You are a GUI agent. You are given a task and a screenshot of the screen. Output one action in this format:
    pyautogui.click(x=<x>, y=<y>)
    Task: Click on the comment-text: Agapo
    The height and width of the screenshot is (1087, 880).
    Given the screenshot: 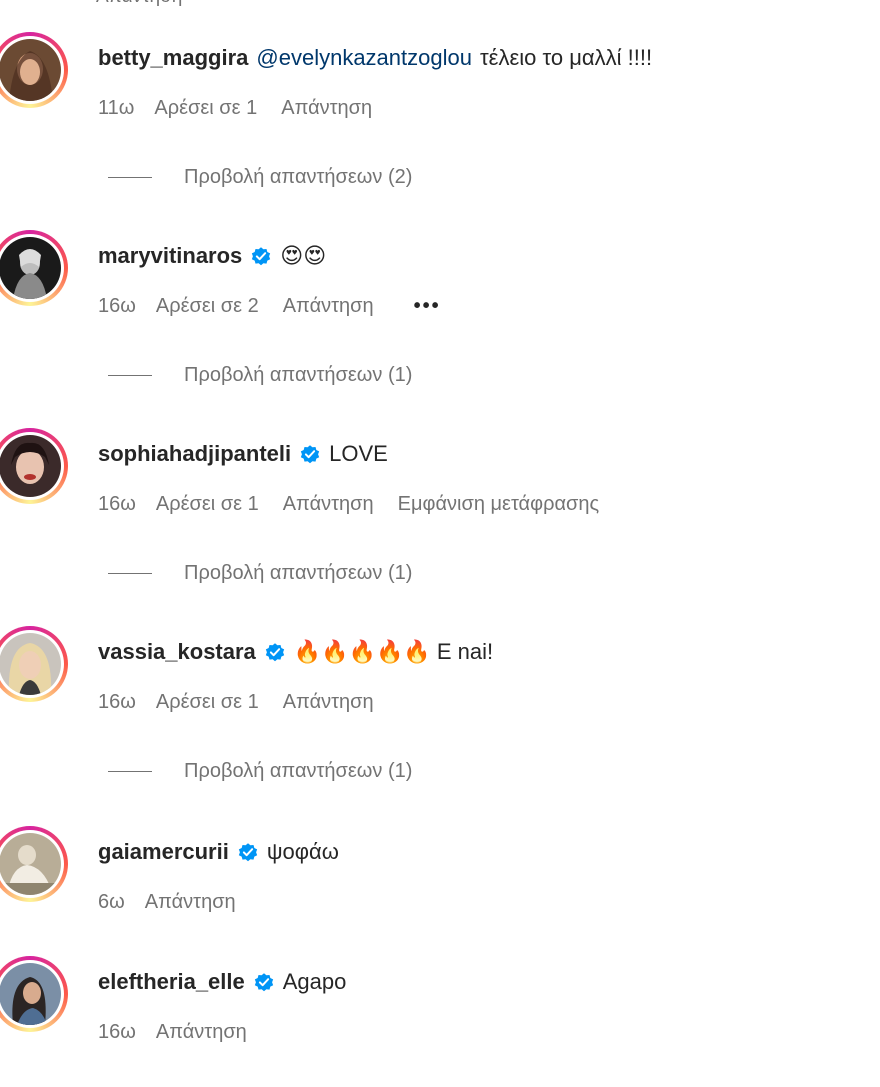 What is the action you would take?
    pyautogui.click(x=314, y=981)
    